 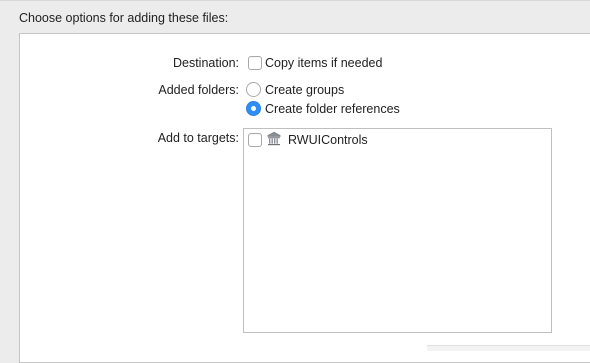 What do you see at coordinates (274, 139) in the screenshot?
I see `framework-target-icon` at bounding box center [274, 139].